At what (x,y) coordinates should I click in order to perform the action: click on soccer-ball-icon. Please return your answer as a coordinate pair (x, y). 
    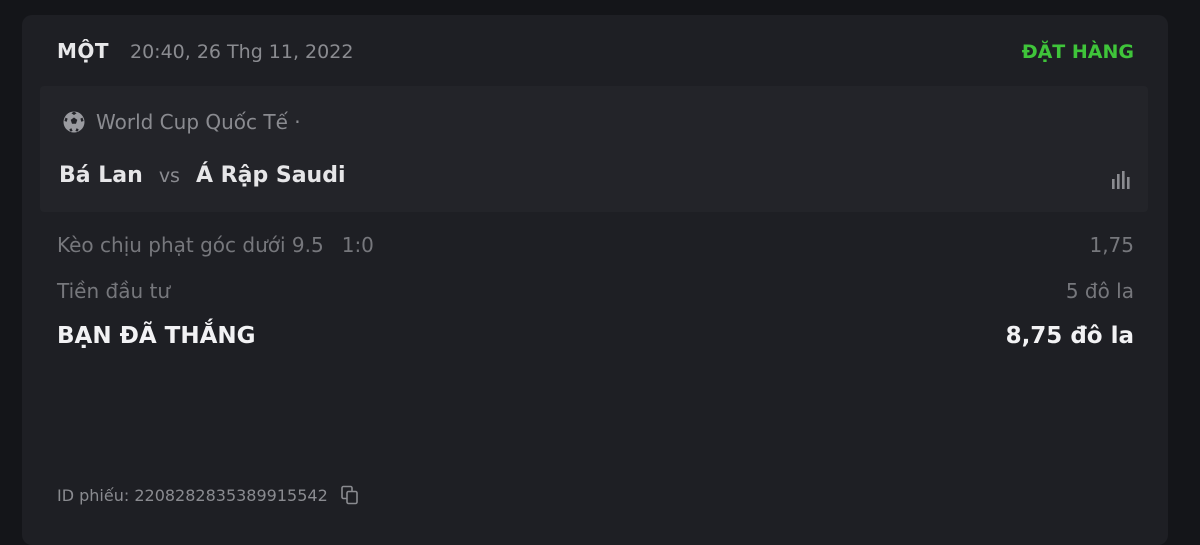
    Looking at the image, I should click on (74, 122).